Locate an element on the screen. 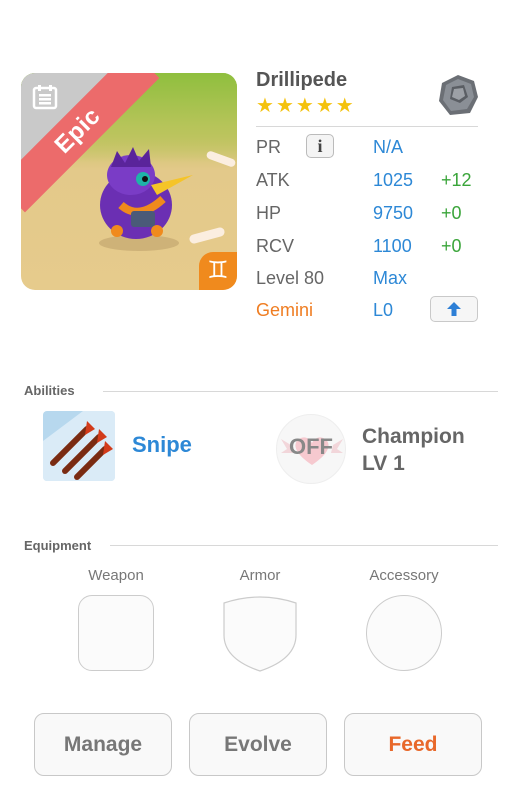 This screenshot has height=800, width=517. accessory-slot is located at coordinates (404, 633).